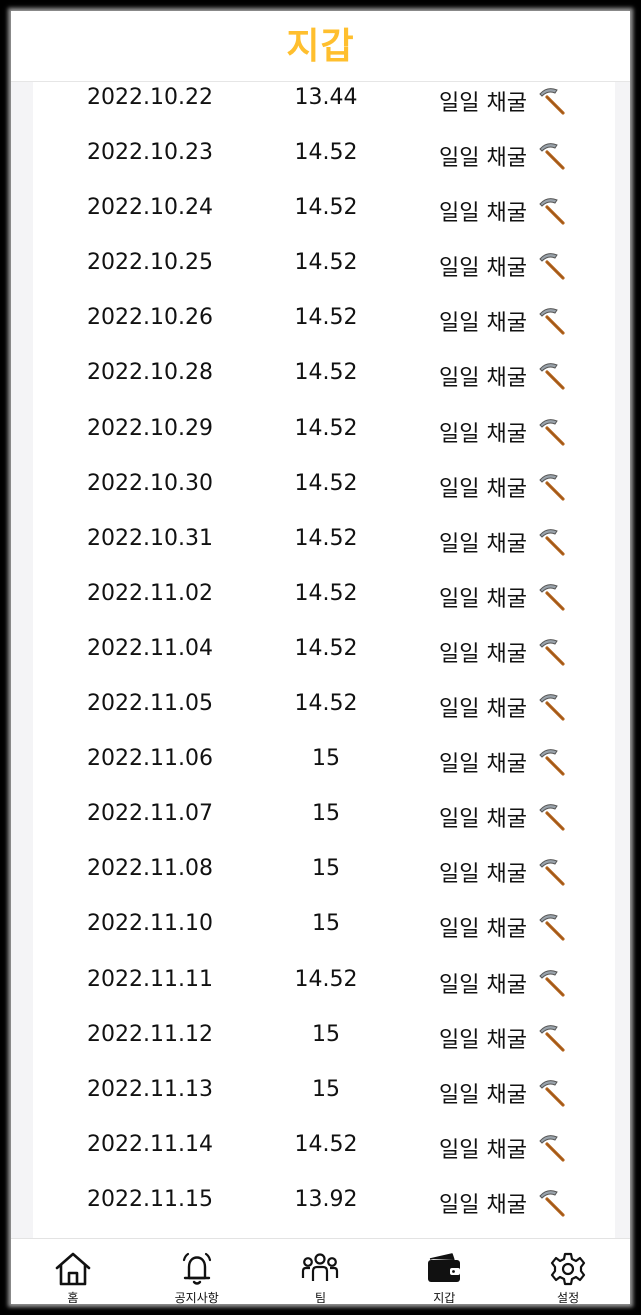 The height and width of the screenshot is (1315, 641). I want to click on transaction-row: 2022.11.04 14.52 일일 채굴, so click(324, 660).